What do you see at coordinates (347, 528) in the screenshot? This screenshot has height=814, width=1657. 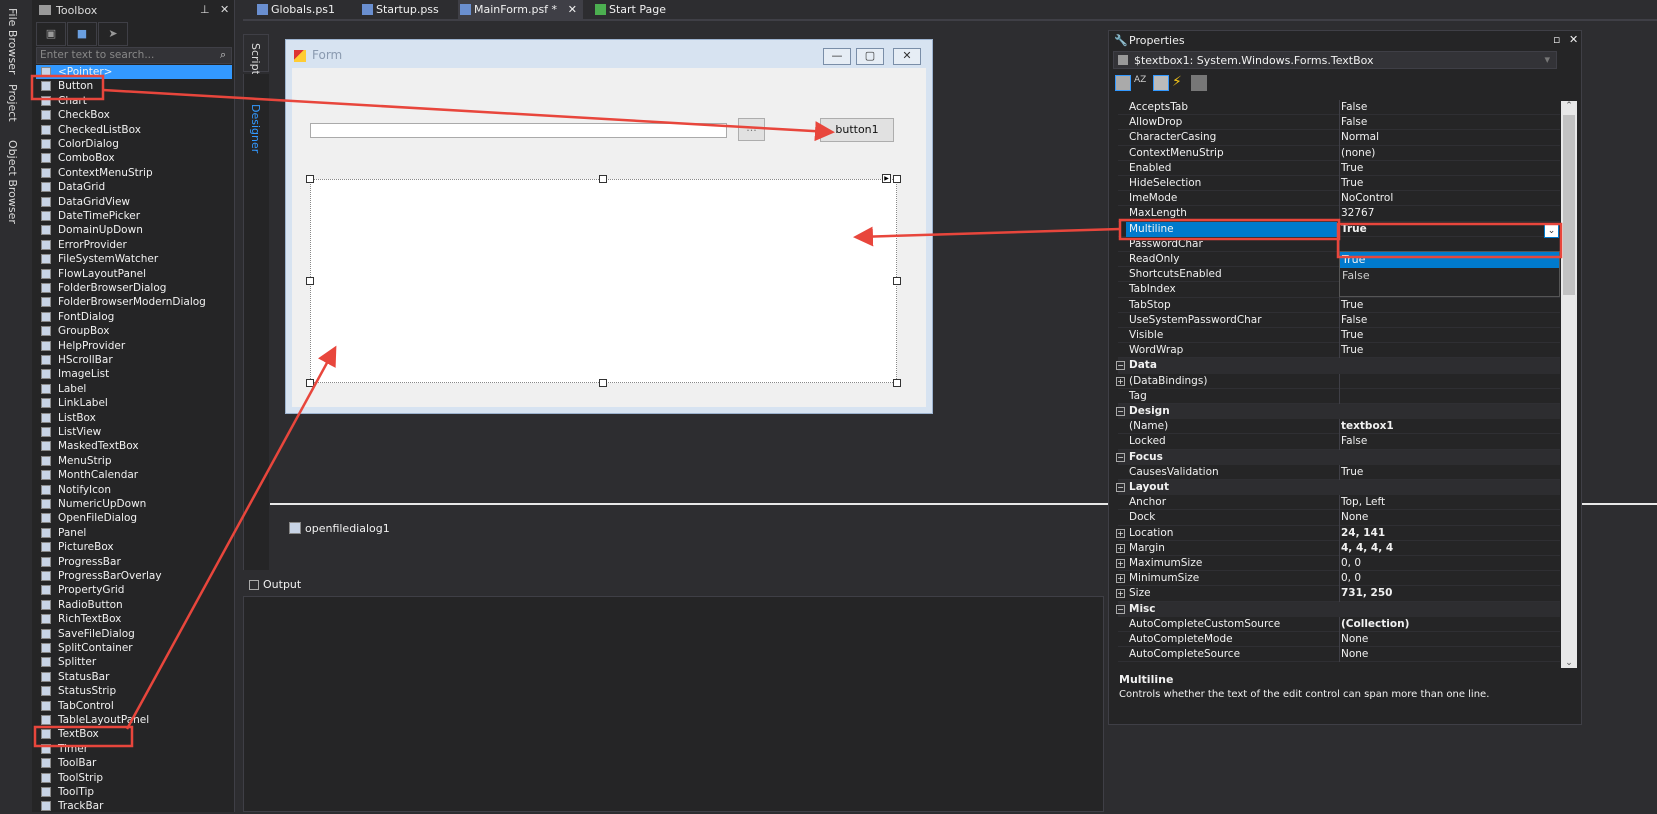 I see `openfiledialog1-component: openfiledialog1` at bounding box center [347, 528].